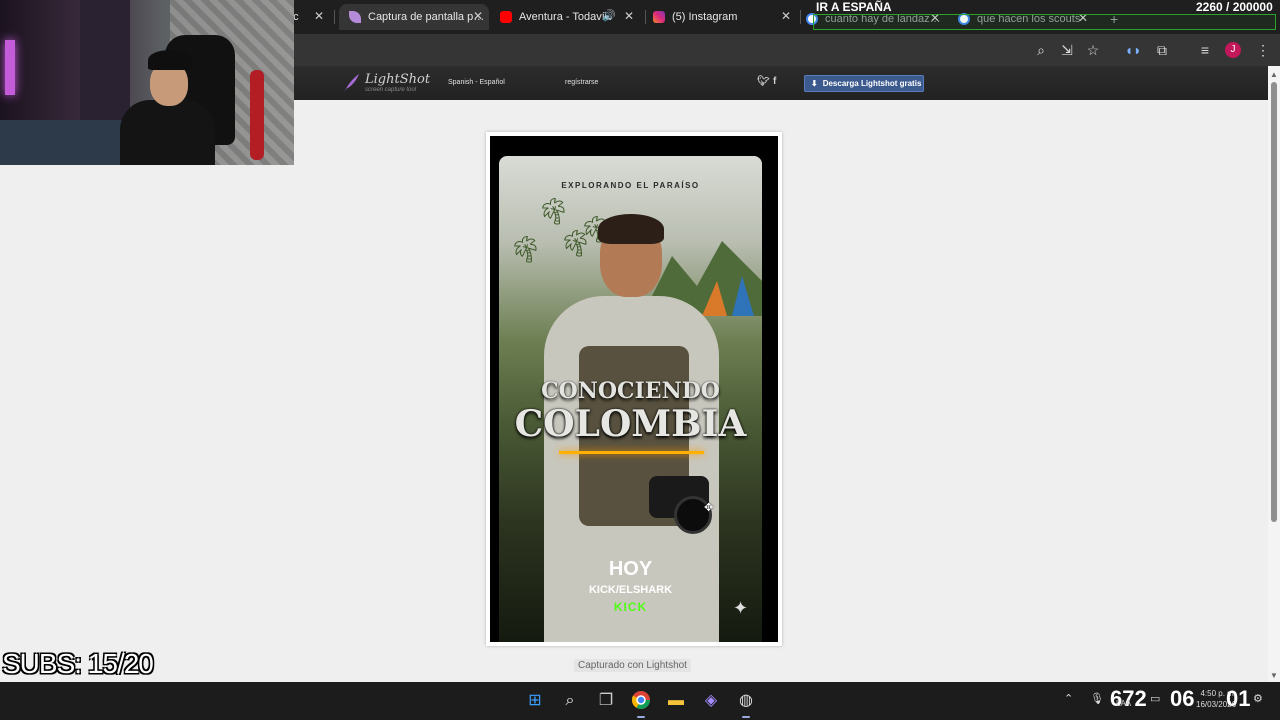 The image size is (1280, 720). What do you see at coordinates (630, 391) in the screenshot?
I see `poster-title-line1: CONOCIENDO` at bounding box center [630, 391].